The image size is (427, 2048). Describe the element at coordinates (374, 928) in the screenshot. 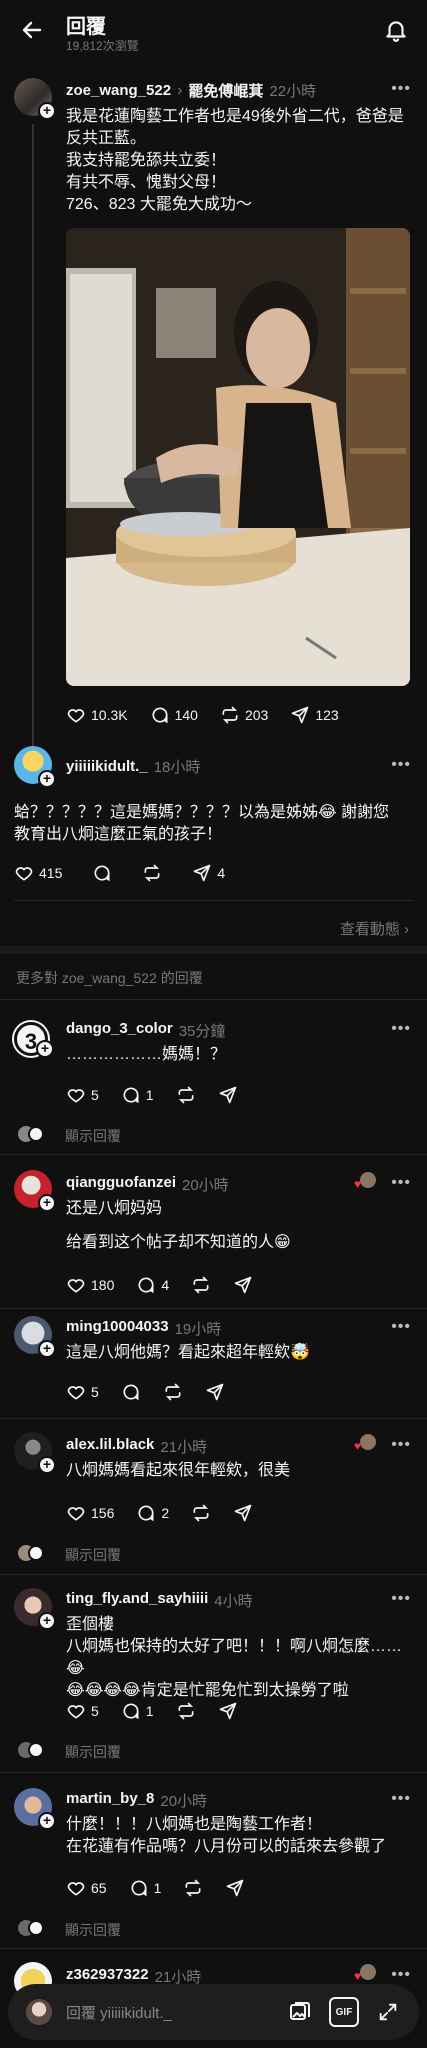

I see `view-activity-link: 查看動態 ›` at that location.